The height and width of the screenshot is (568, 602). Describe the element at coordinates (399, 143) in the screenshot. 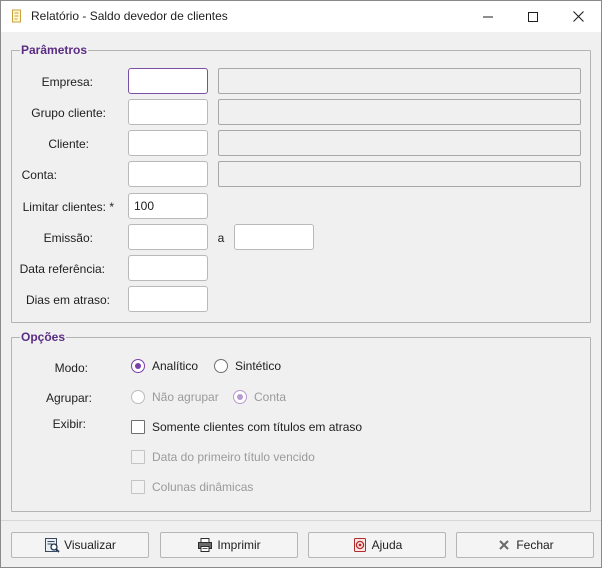

I see `cliente-name-field` at that location.